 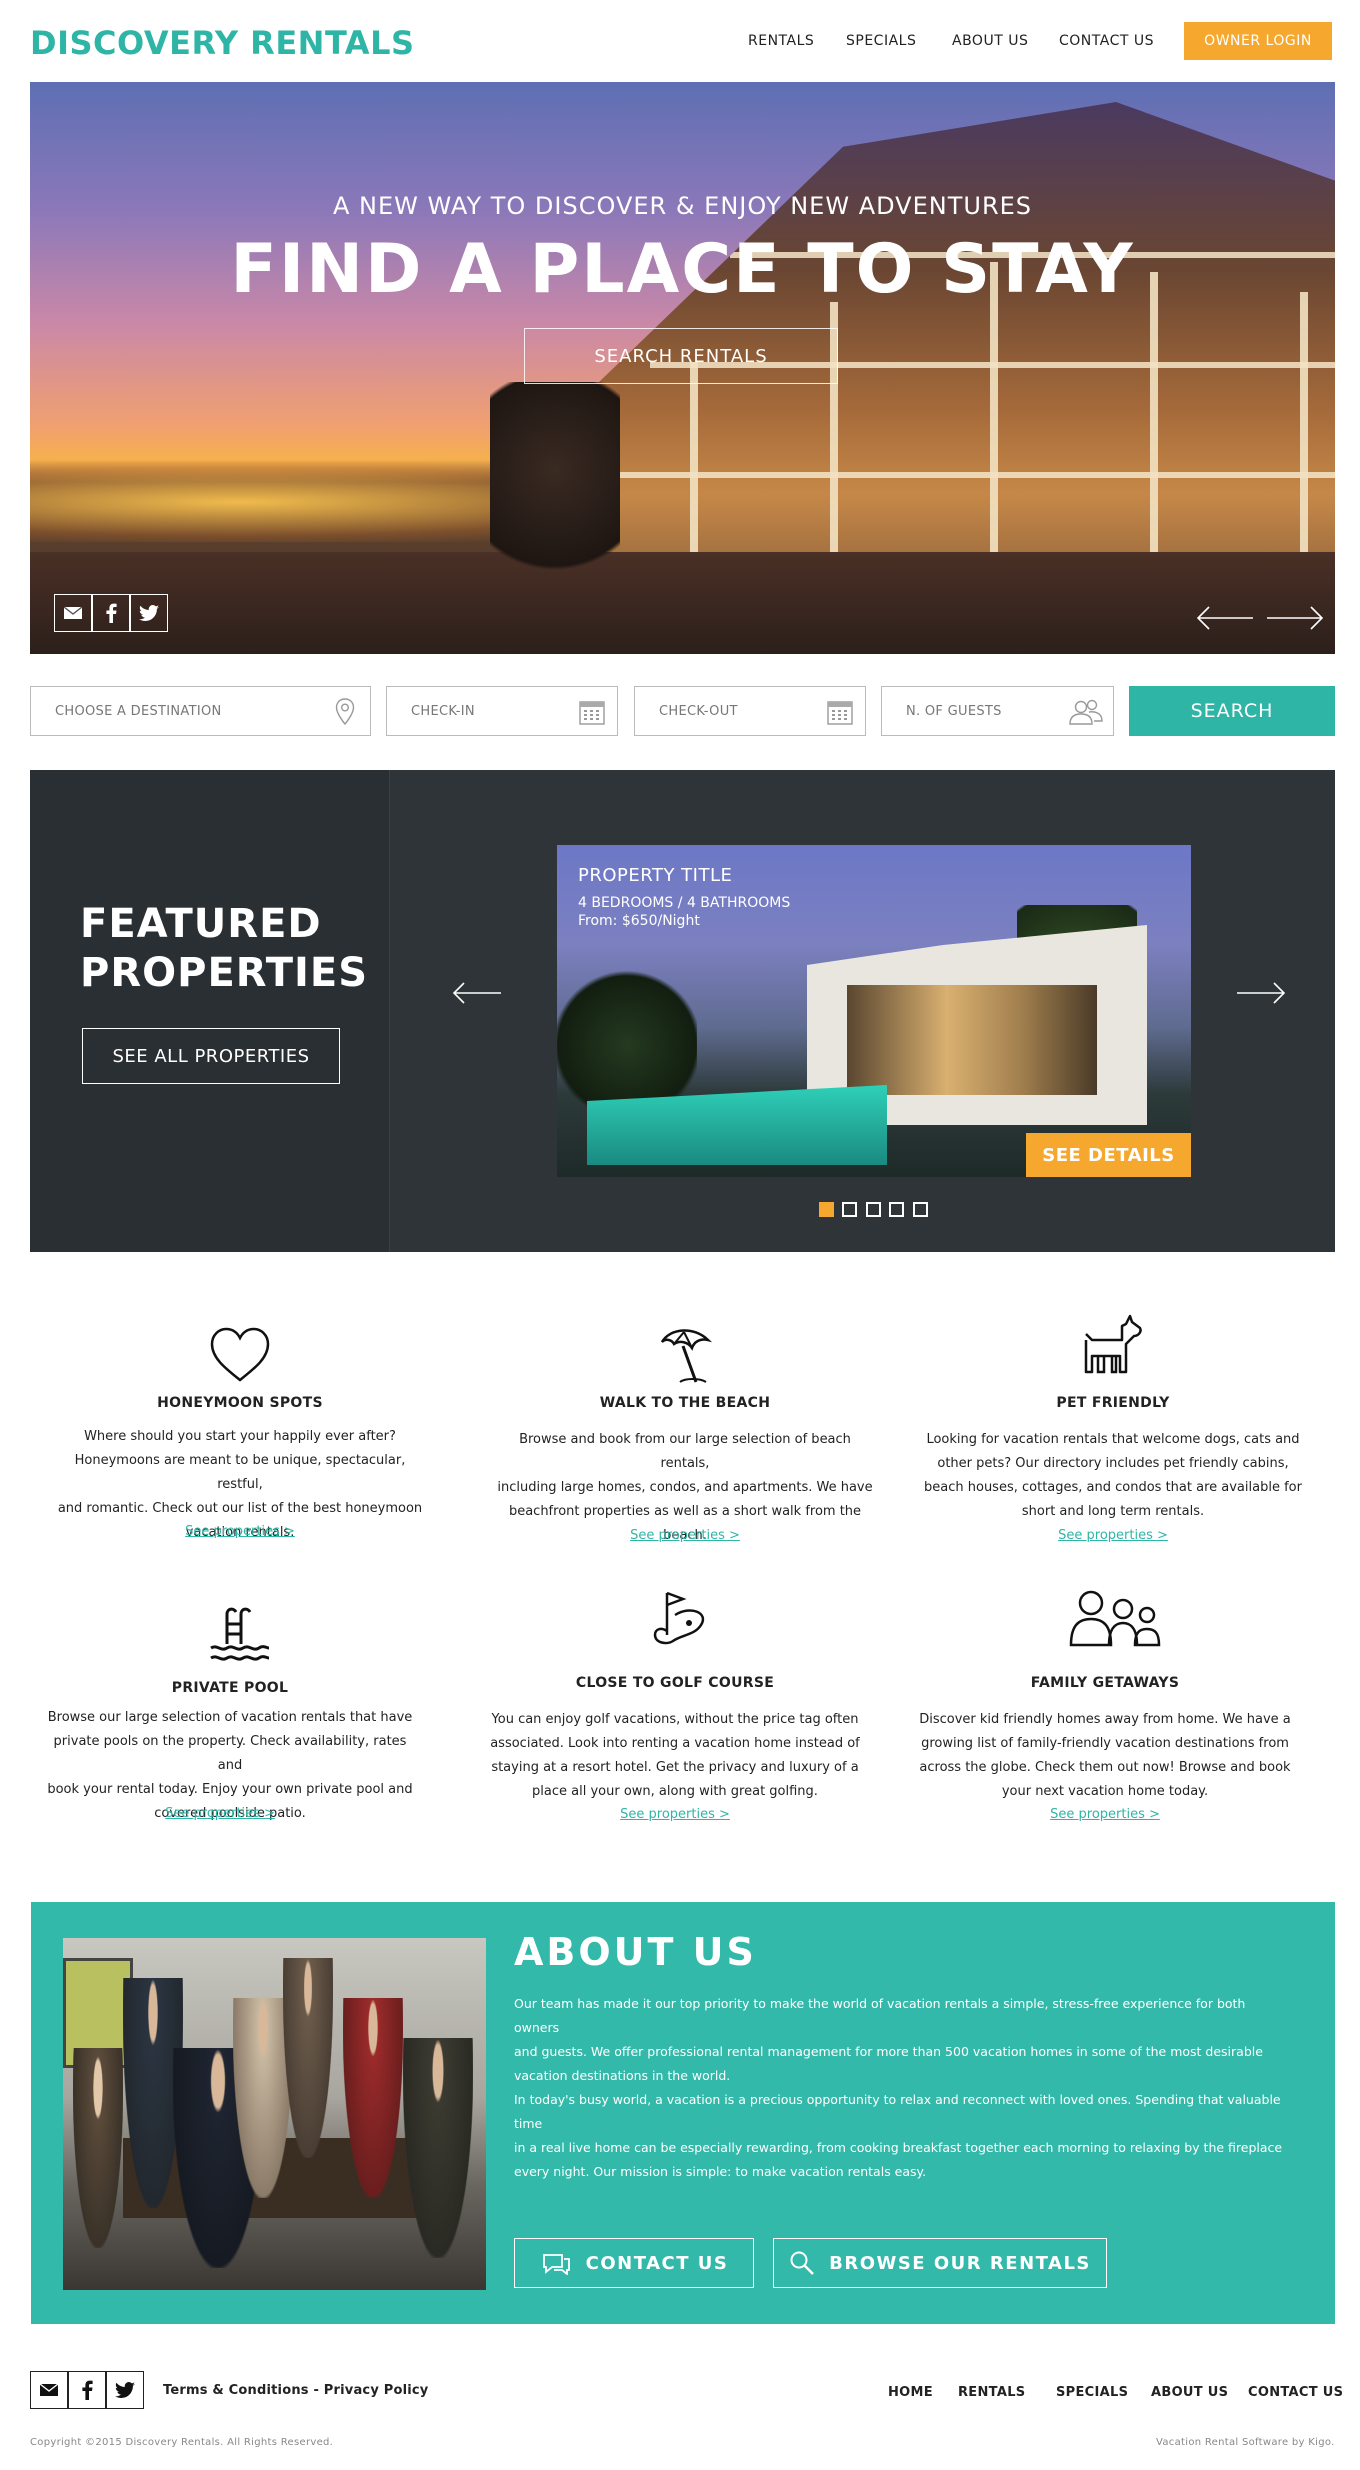 I want to click on destination-field: CHOOSE A DESTINATION, so click(x=200, y=711).